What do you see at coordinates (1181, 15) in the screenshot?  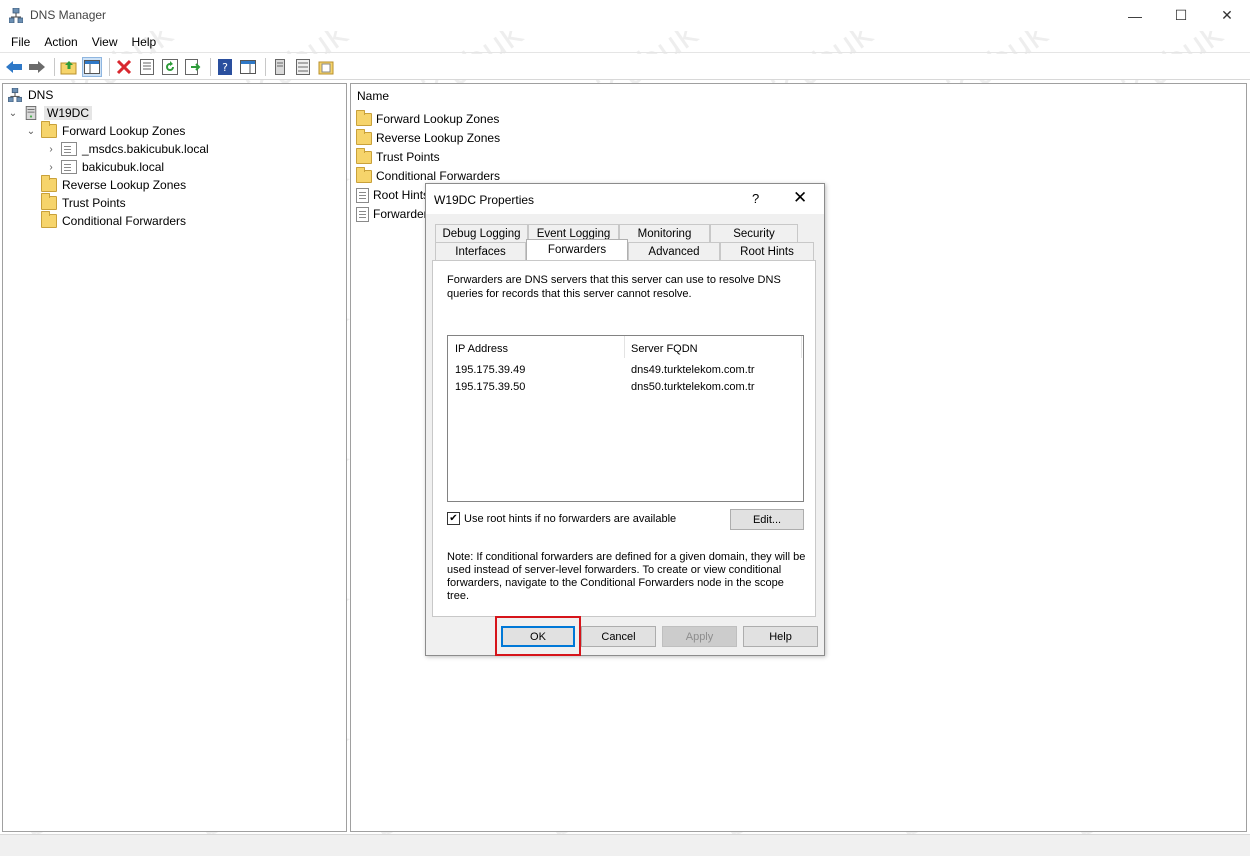 I see `maximize-button: ☐` at bounding box center [1181, 15].